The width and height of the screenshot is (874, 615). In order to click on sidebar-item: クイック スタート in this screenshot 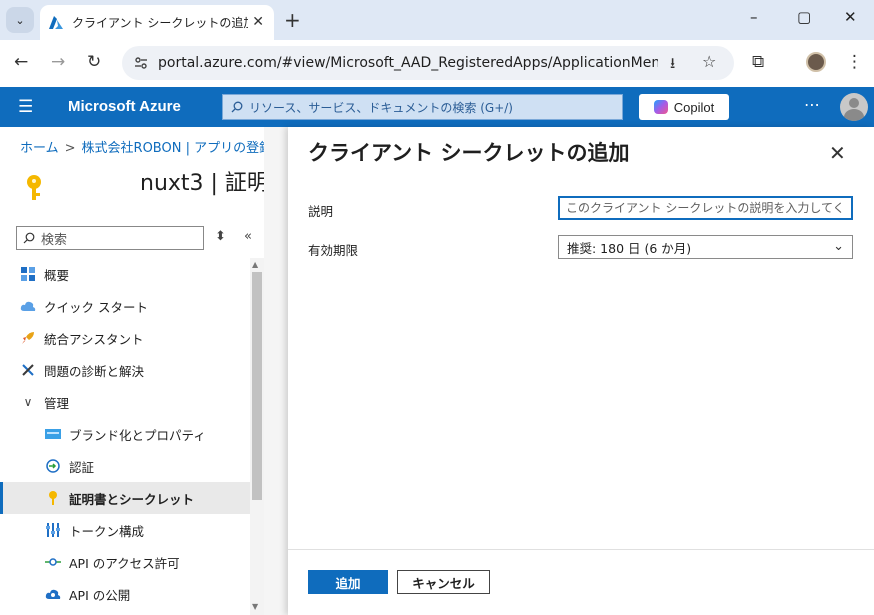, I will do `click(125, 306)`.